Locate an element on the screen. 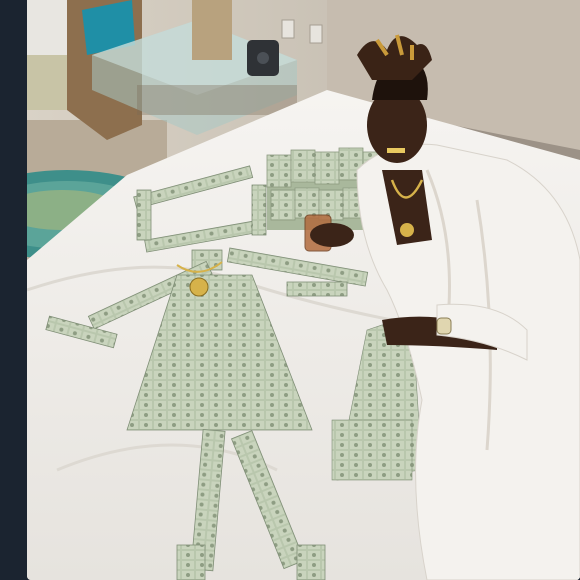 Image resolution: width=580 pixels, height=580 pixels. gold-pendant is located at coordinates (199, 287).